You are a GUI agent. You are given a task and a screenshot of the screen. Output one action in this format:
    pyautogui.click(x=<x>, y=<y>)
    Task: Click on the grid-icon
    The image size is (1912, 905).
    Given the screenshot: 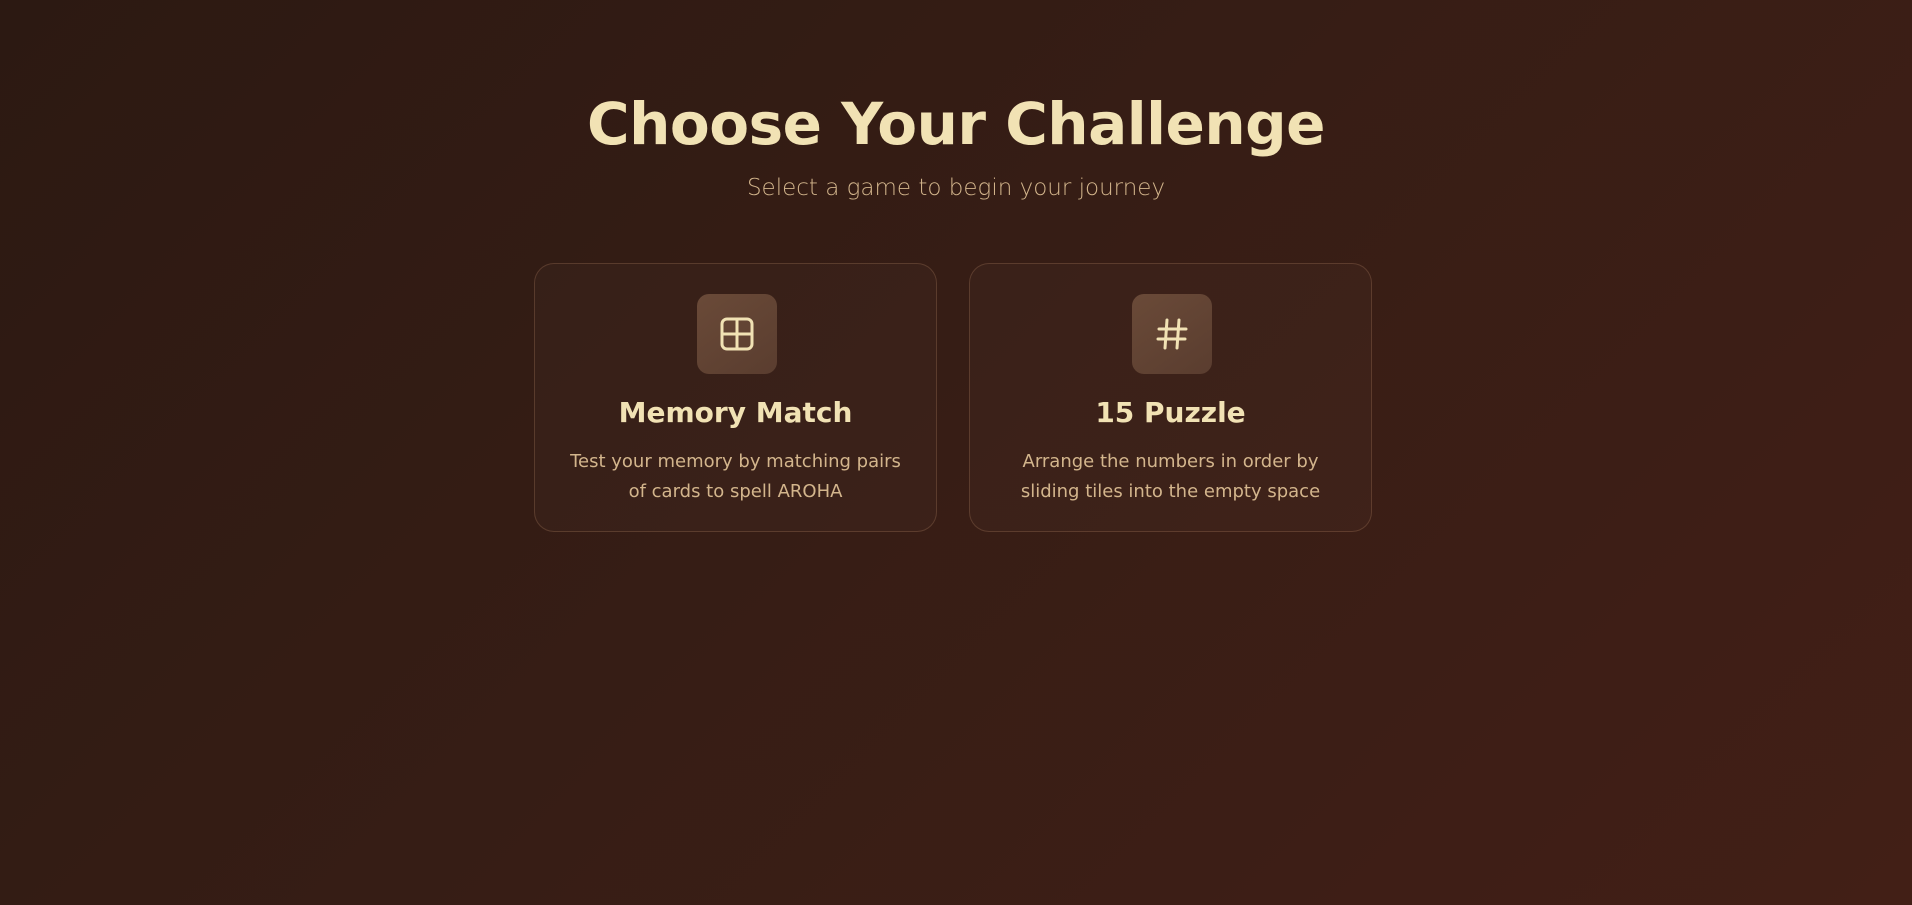 What is the action you would take?
    pyautogui.click(x=737, y=334)
    